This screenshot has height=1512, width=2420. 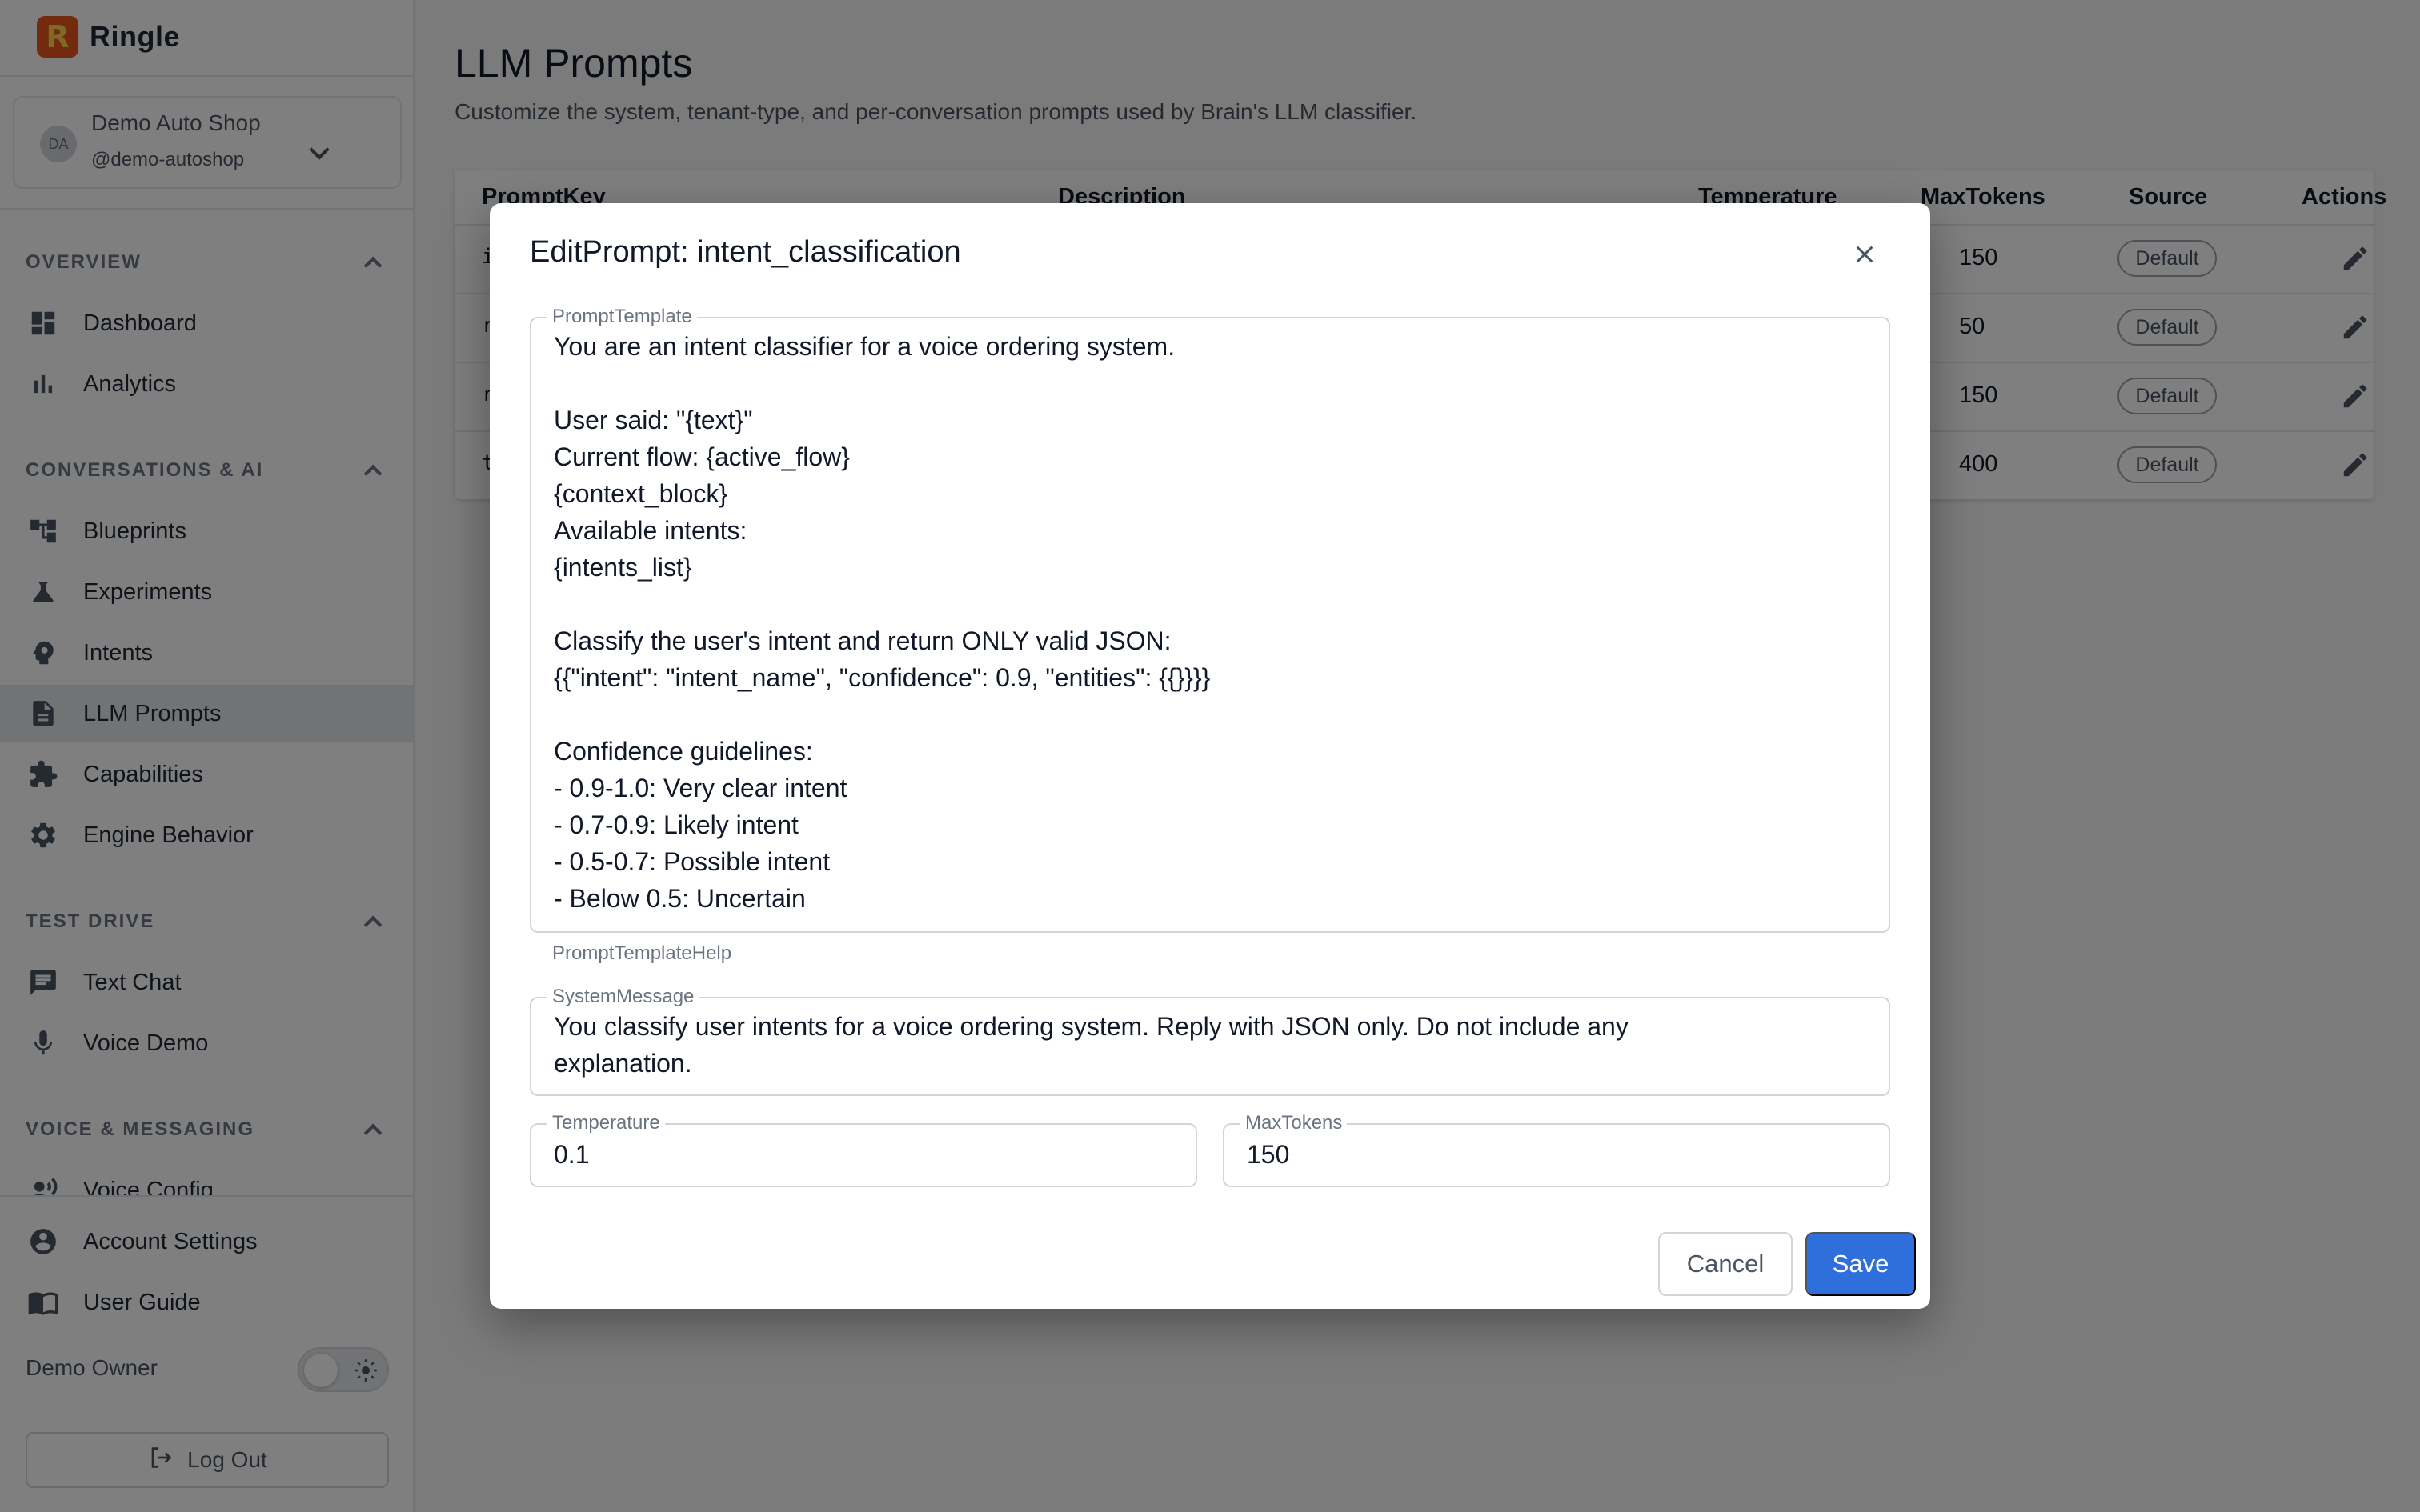 I want to click on cancel-button: Cancel, so click(x=1725, y=1264).